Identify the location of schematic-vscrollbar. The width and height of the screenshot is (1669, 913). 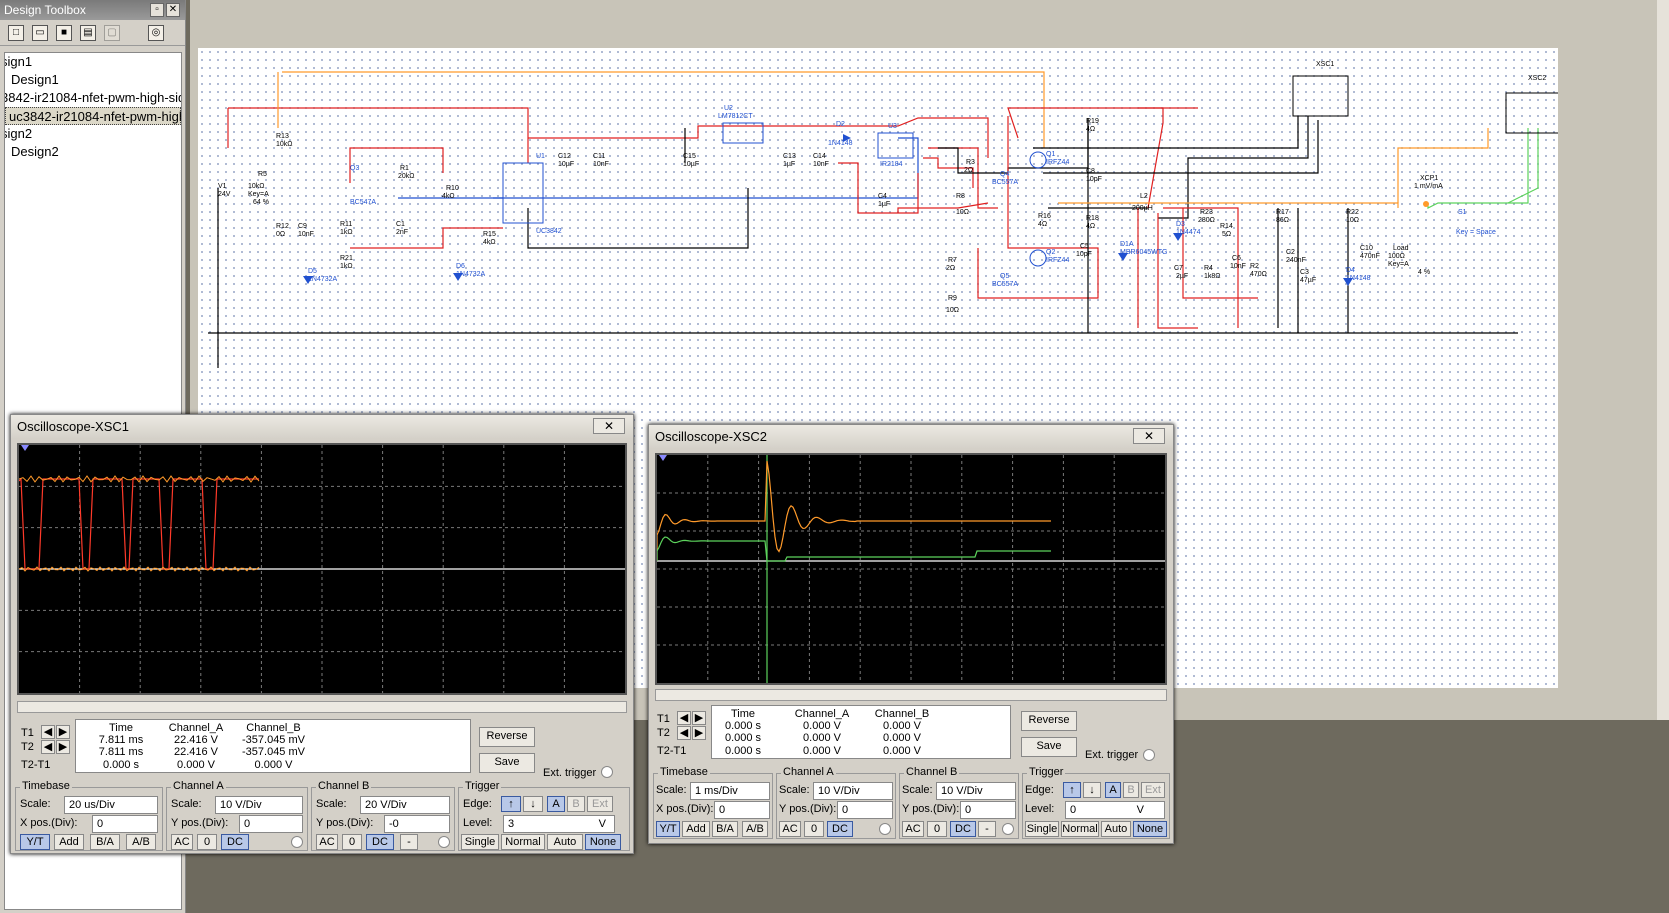
(1663, 360).